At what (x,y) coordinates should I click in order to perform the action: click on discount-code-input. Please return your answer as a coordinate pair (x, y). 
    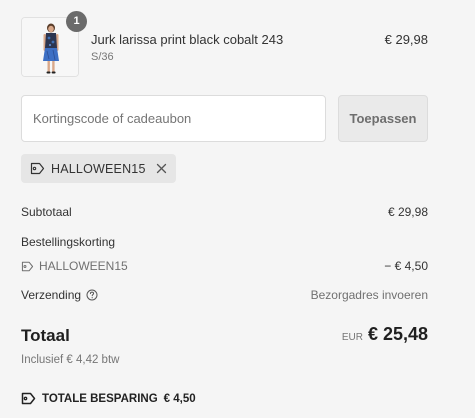
    Looking at the image, I should click on (173, 118).